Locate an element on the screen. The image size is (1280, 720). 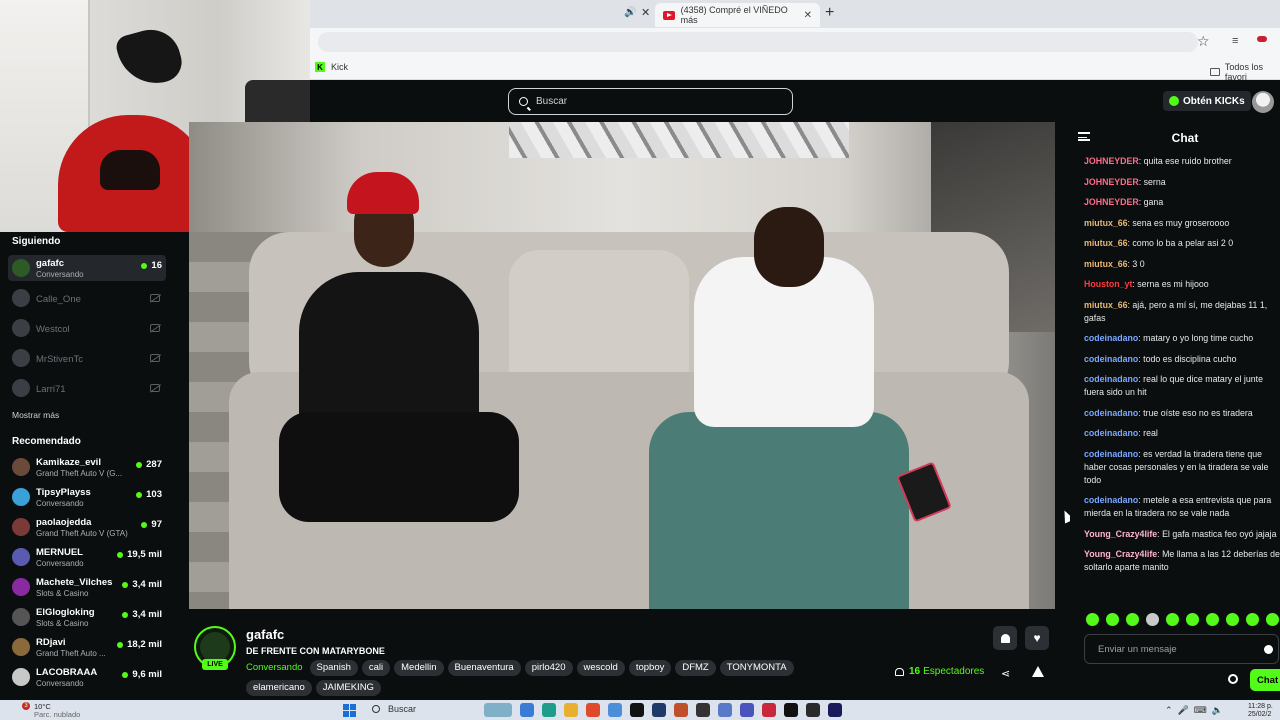
share-icon: ⋖ is located at coordinates (1005, 673).